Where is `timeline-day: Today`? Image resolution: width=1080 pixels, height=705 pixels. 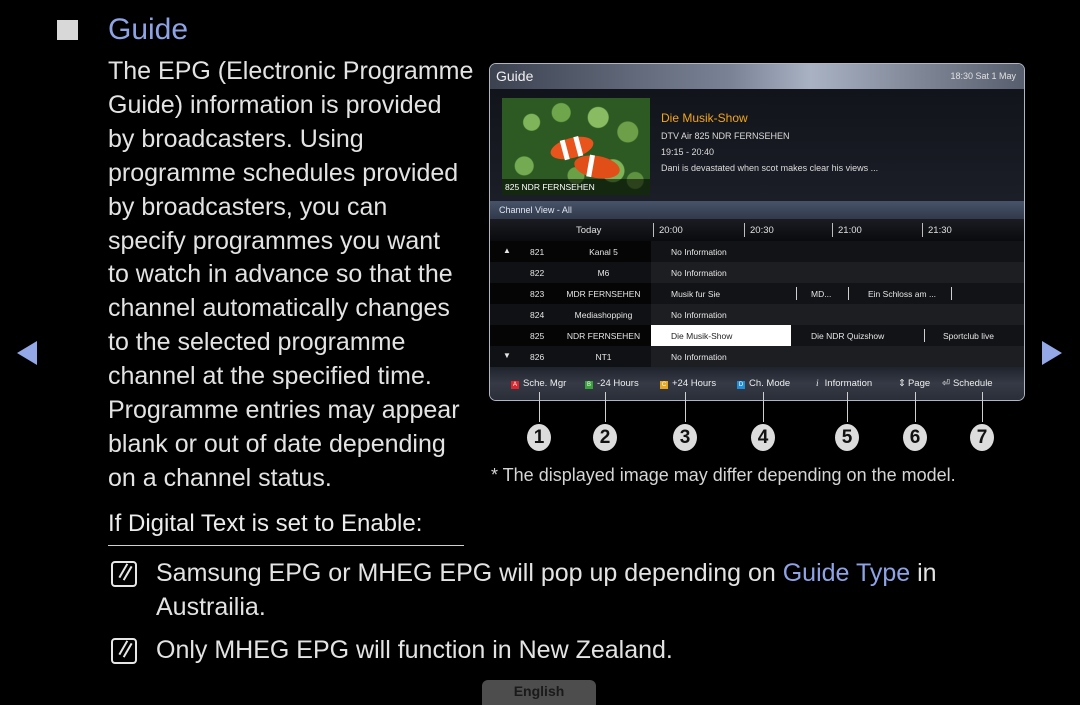 timeline-day: Today is located at coordinates (589, 230).